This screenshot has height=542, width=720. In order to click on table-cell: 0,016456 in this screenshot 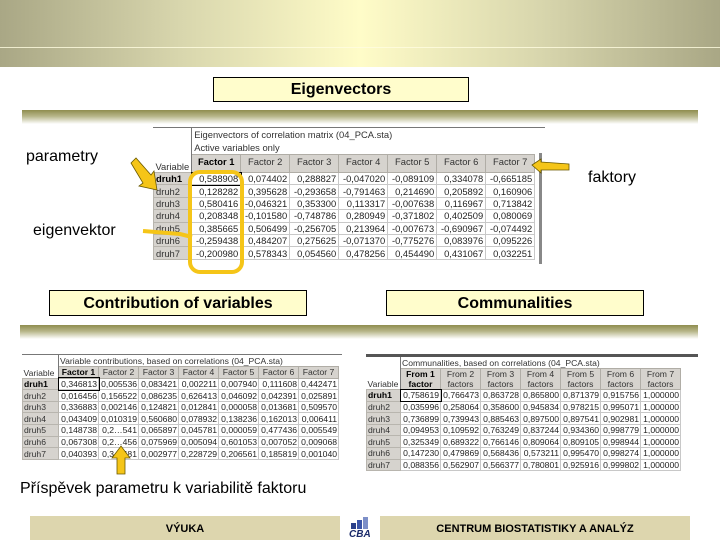, I will do `click(78, 395)`.